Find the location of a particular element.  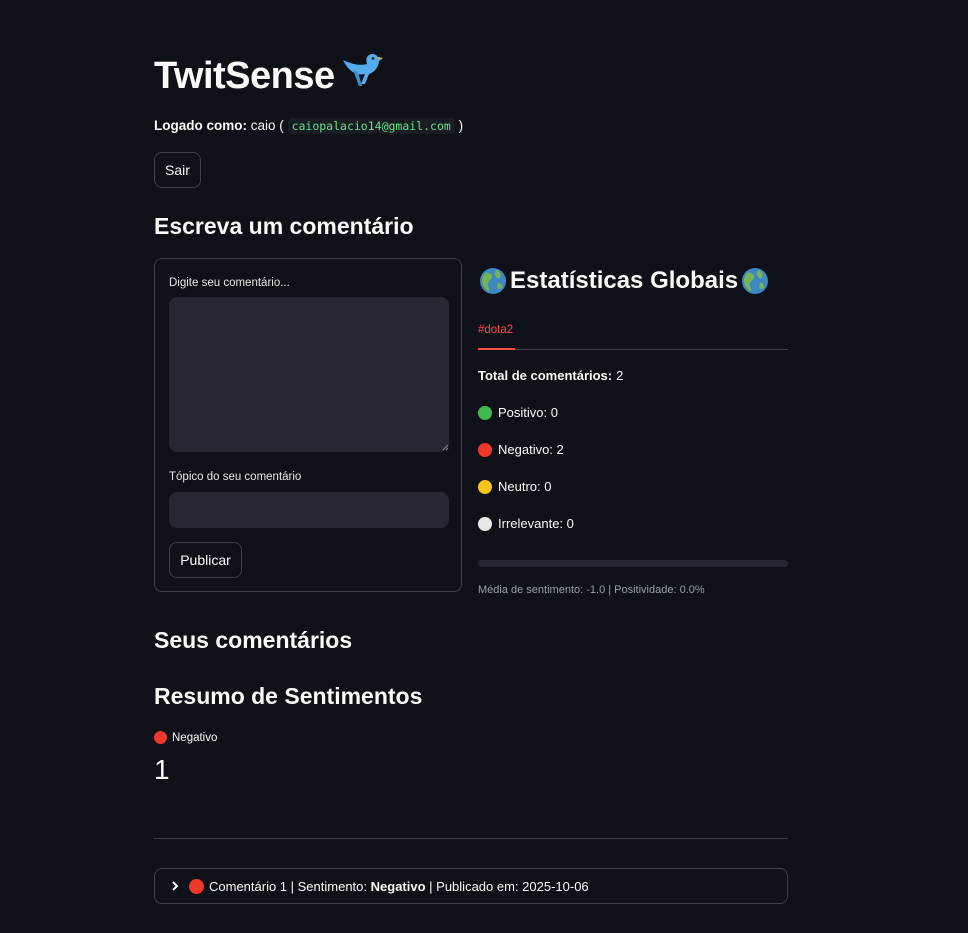

total-label: Total de comentários: is located at coordinates (545, 375).